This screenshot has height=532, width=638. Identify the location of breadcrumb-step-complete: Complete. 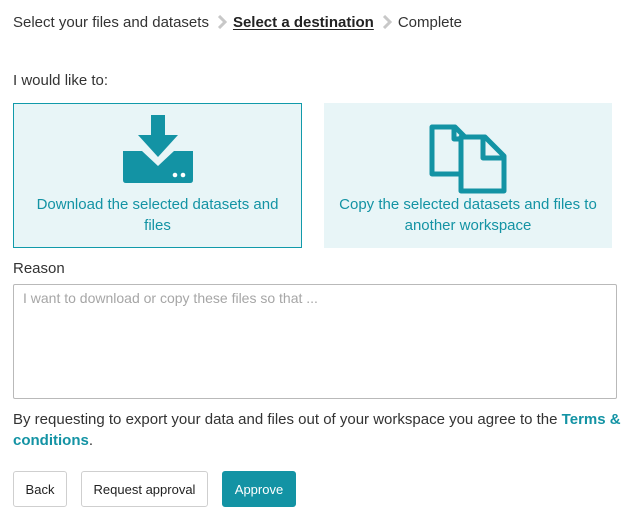
(430, 22).